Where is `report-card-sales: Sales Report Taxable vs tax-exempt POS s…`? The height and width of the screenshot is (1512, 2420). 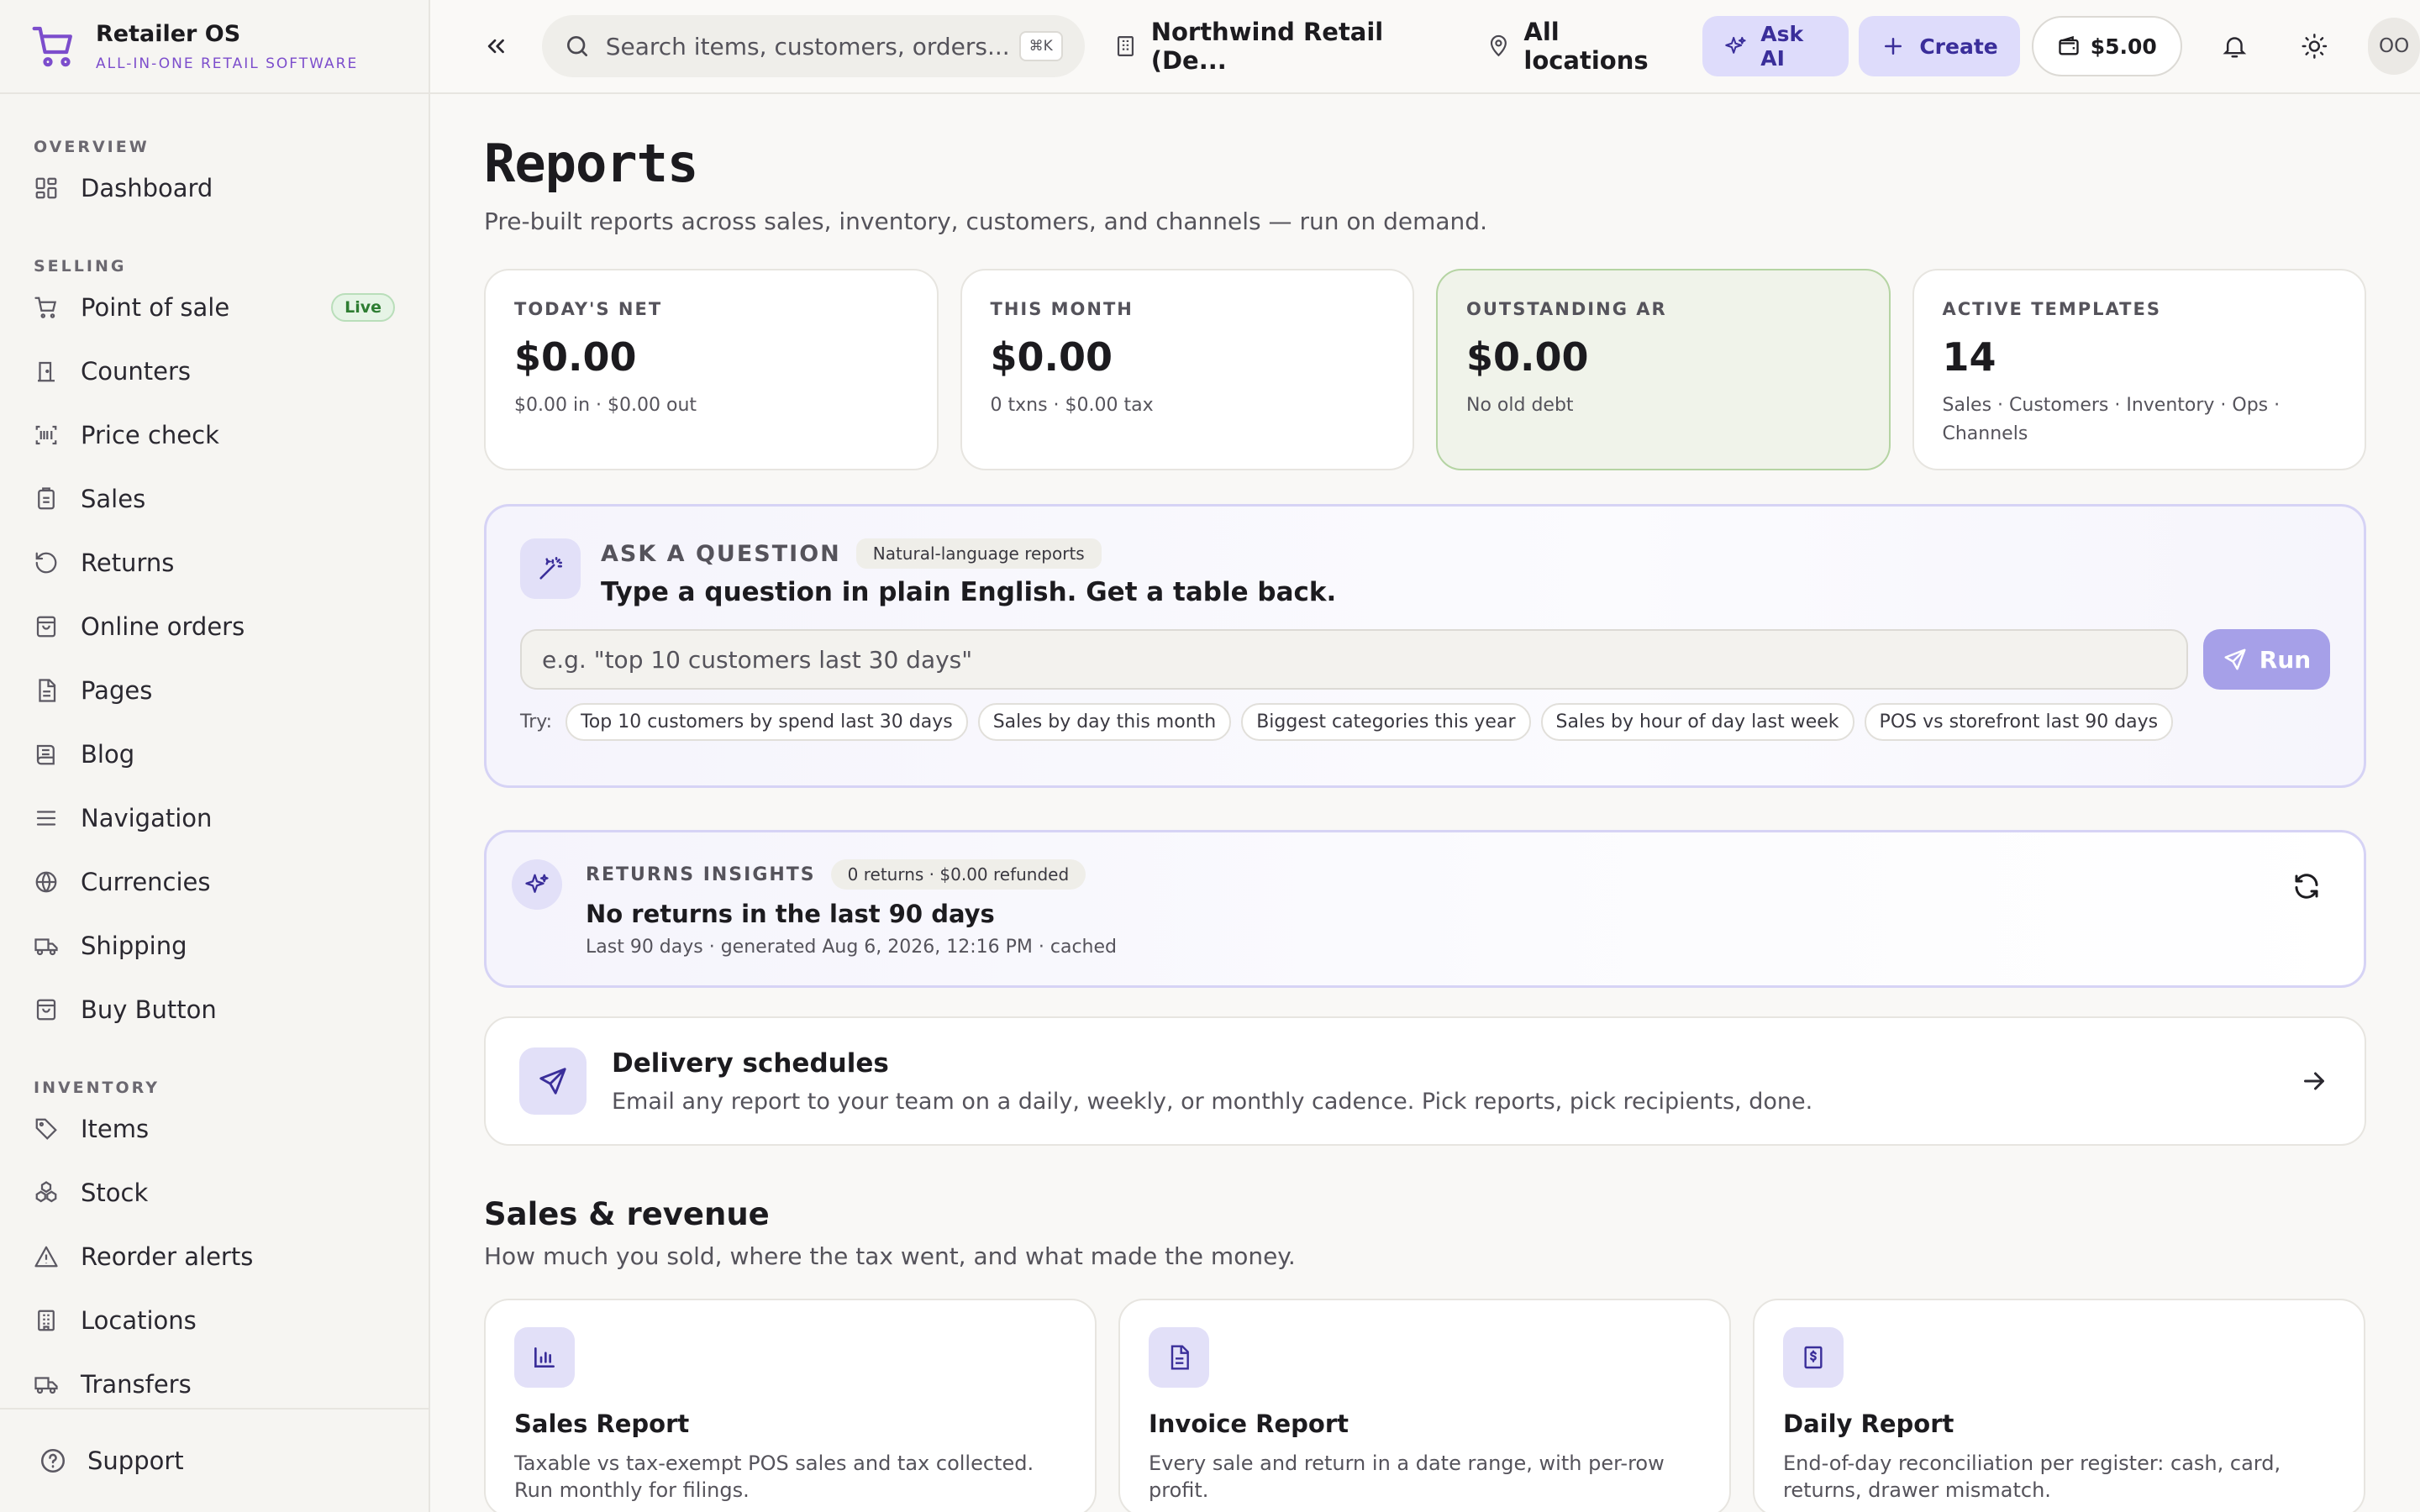
report-card-sales: Sales Report Taxable vs tax-exempt POS s… is located at coordinates (790, 1405).